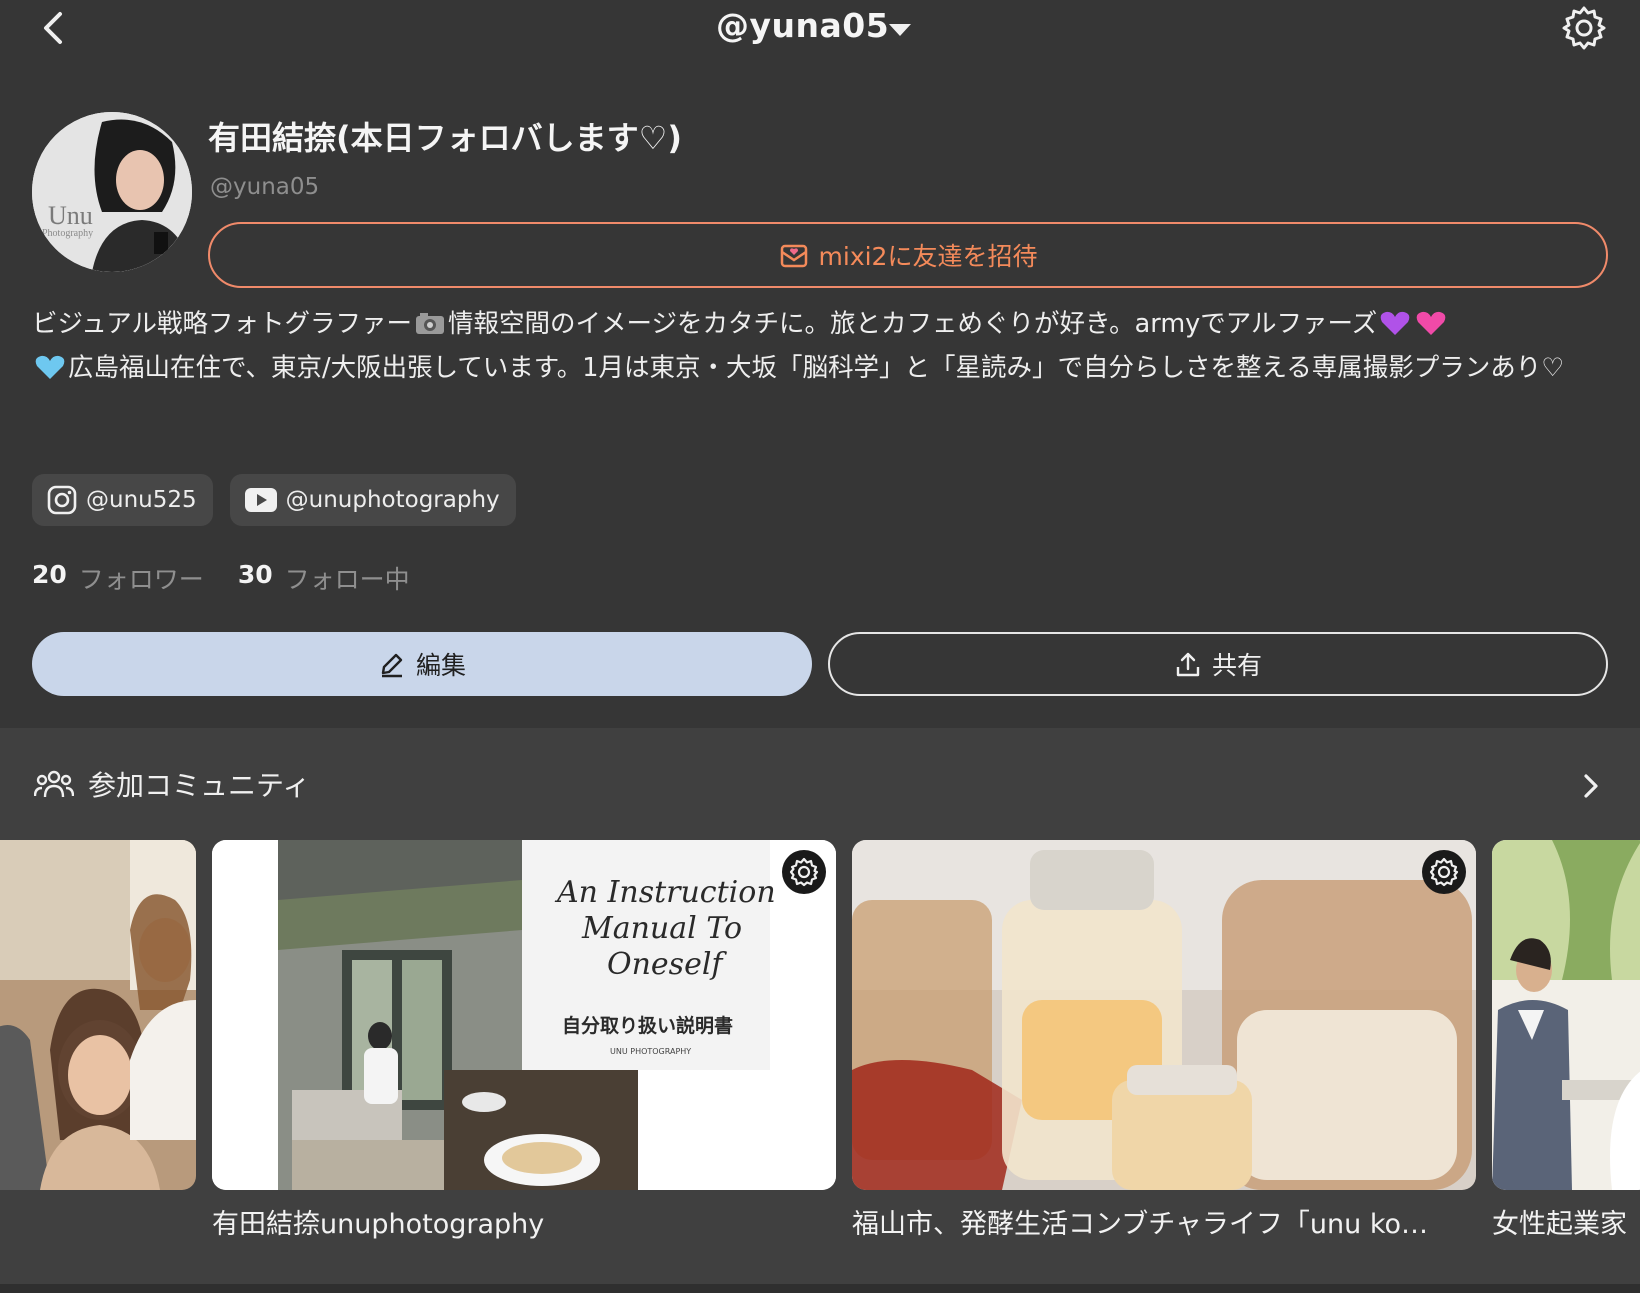  What do you see at coordinates (647, 1025) in the screenshot?
I see `svg-text: 自分取り扱い説明書` at bounding box center [647, 1025].